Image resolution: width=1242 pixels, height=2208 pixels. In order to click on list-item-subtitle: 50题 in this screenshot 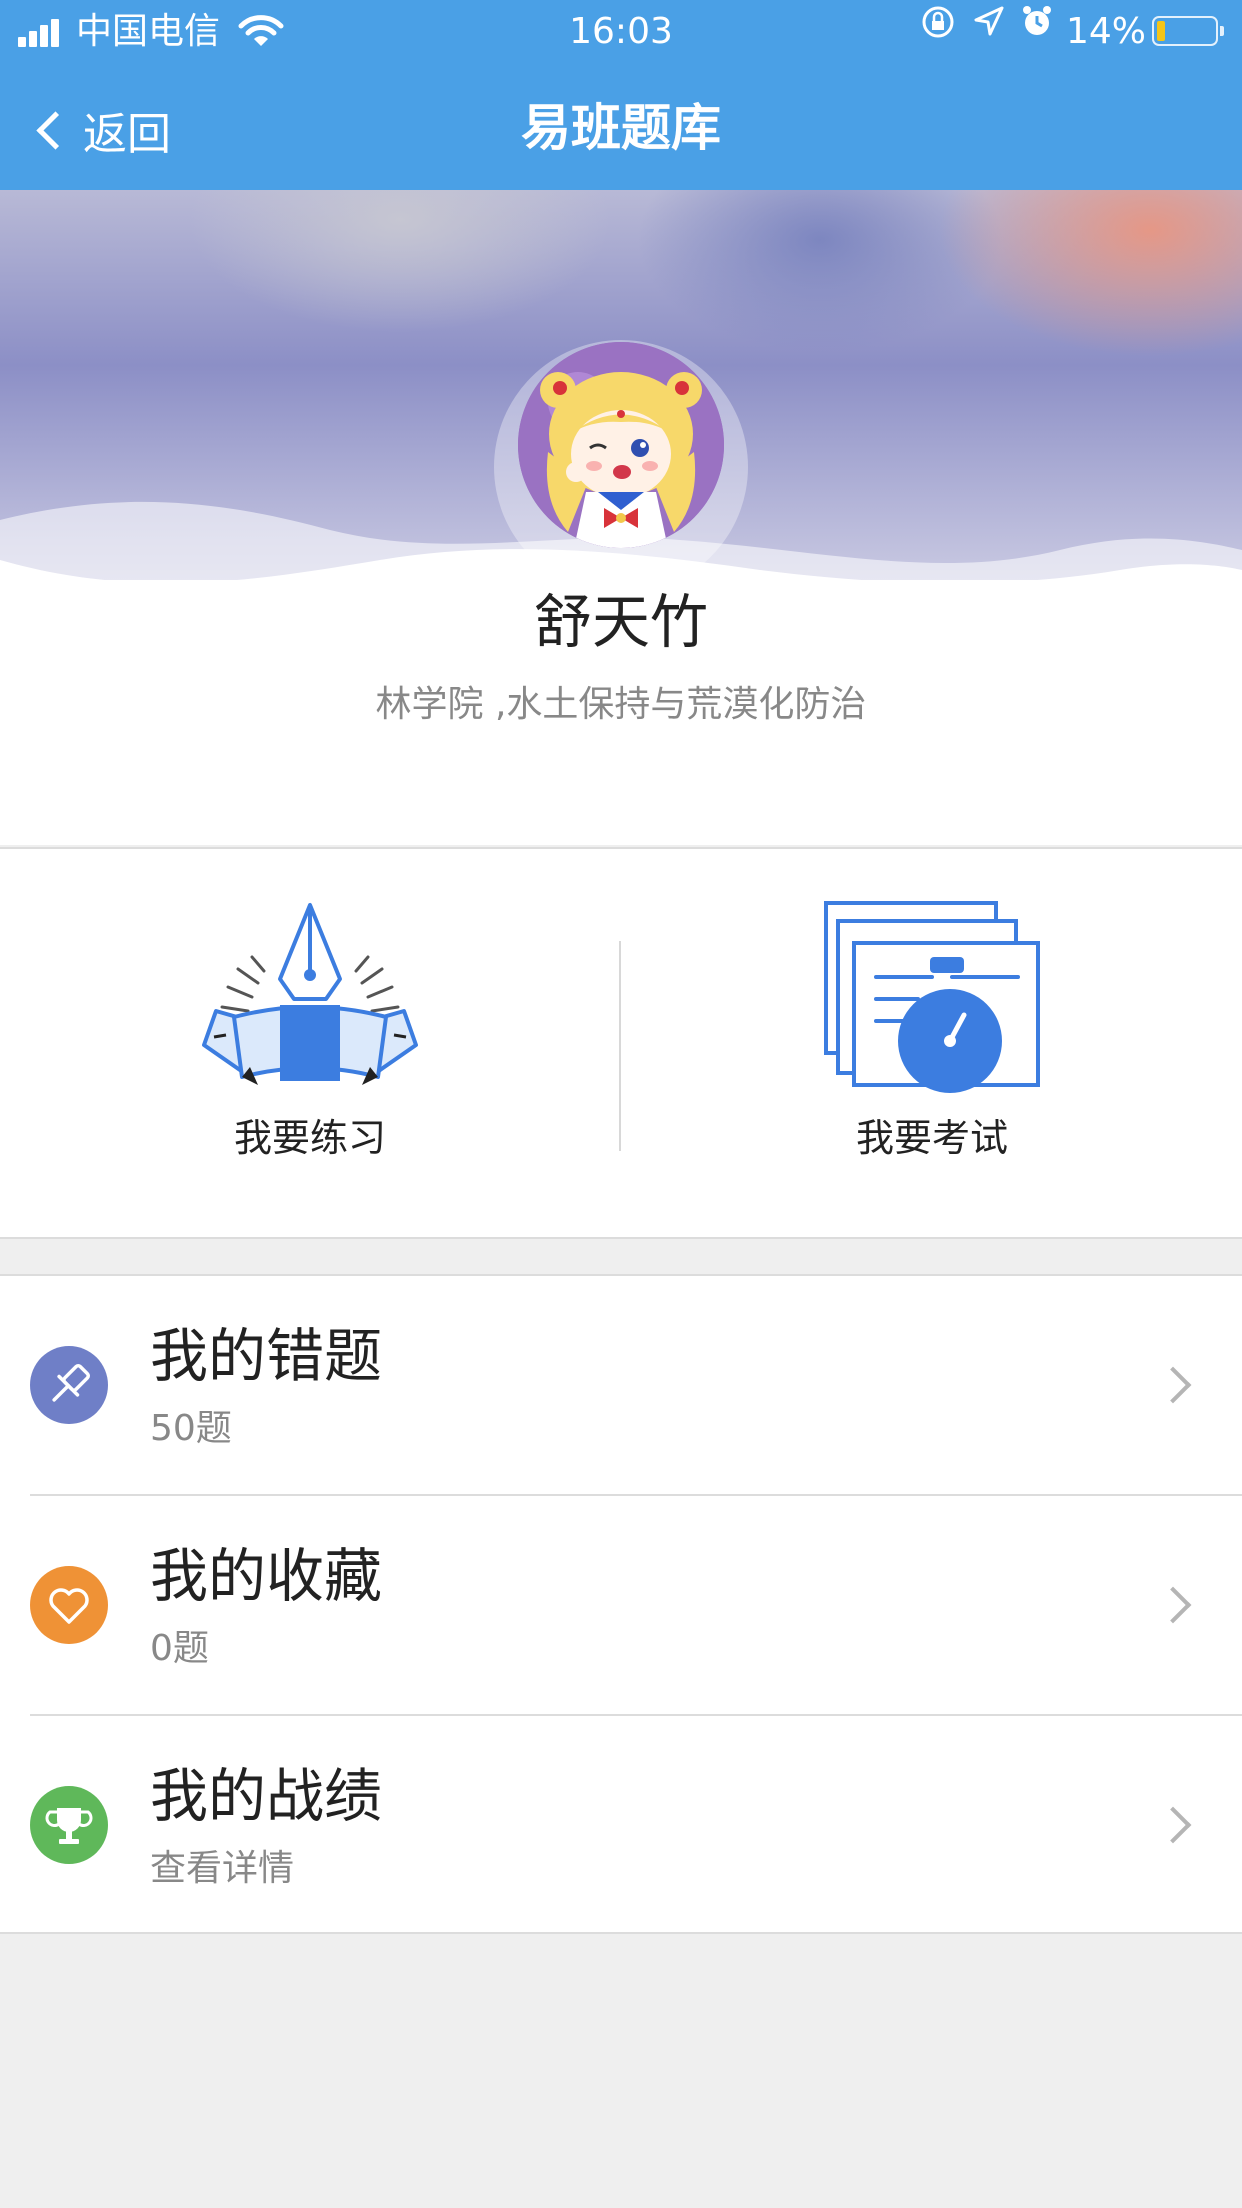, I will do `click(191, 1428)`.